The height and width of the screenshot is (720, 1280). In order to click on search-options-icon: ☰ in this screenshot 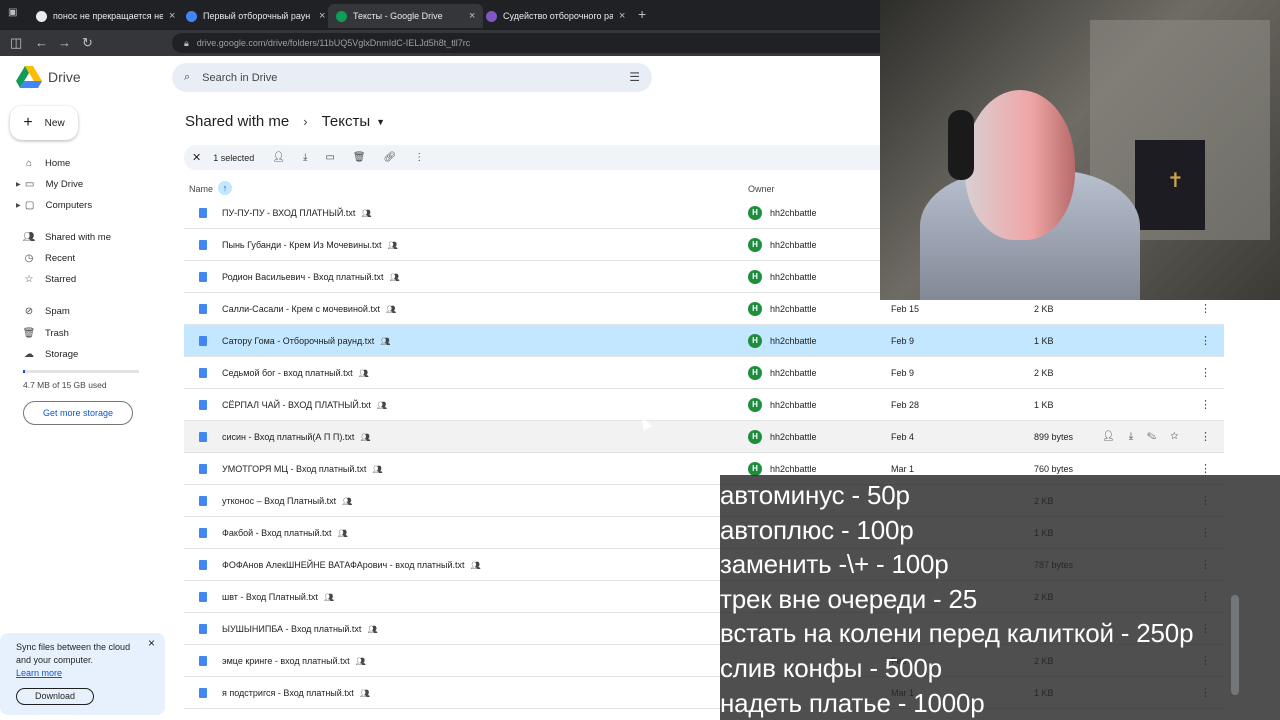, I will do `click(634, 77)`.